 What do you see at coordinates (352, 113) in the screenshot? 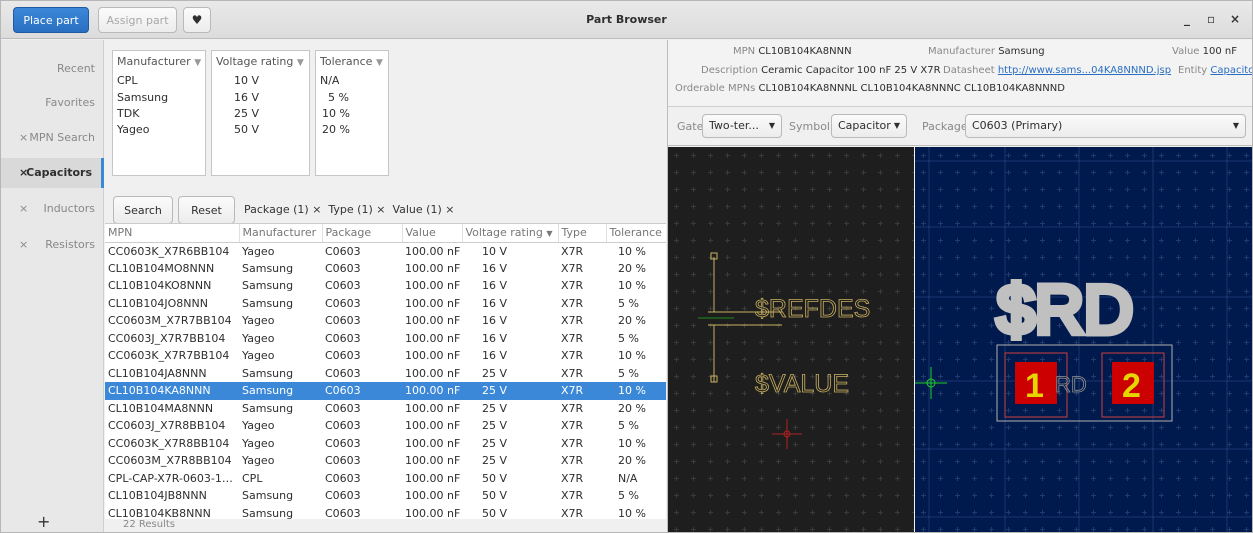
I see `tolerance-filter: Tolerance ▼ N/A 5 % 10 % 20 %` at bounding box center [352, 113].